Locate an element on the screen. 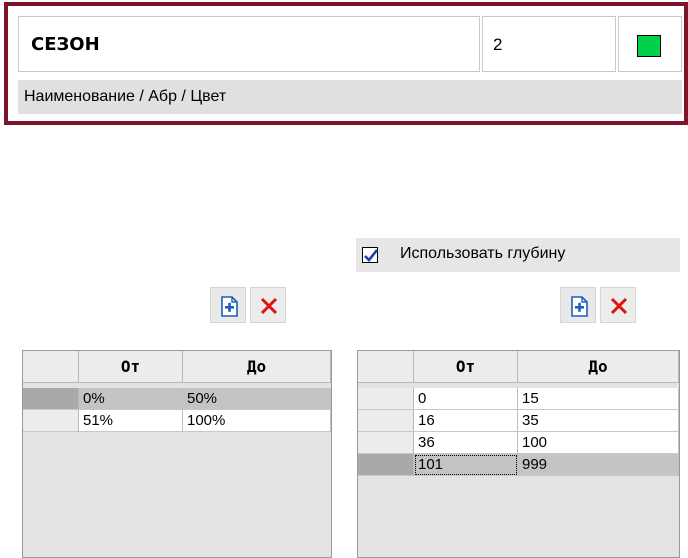 The width and height of the screenshot is (688, 558). add-row-button-left is located at coordinates (228, 305).